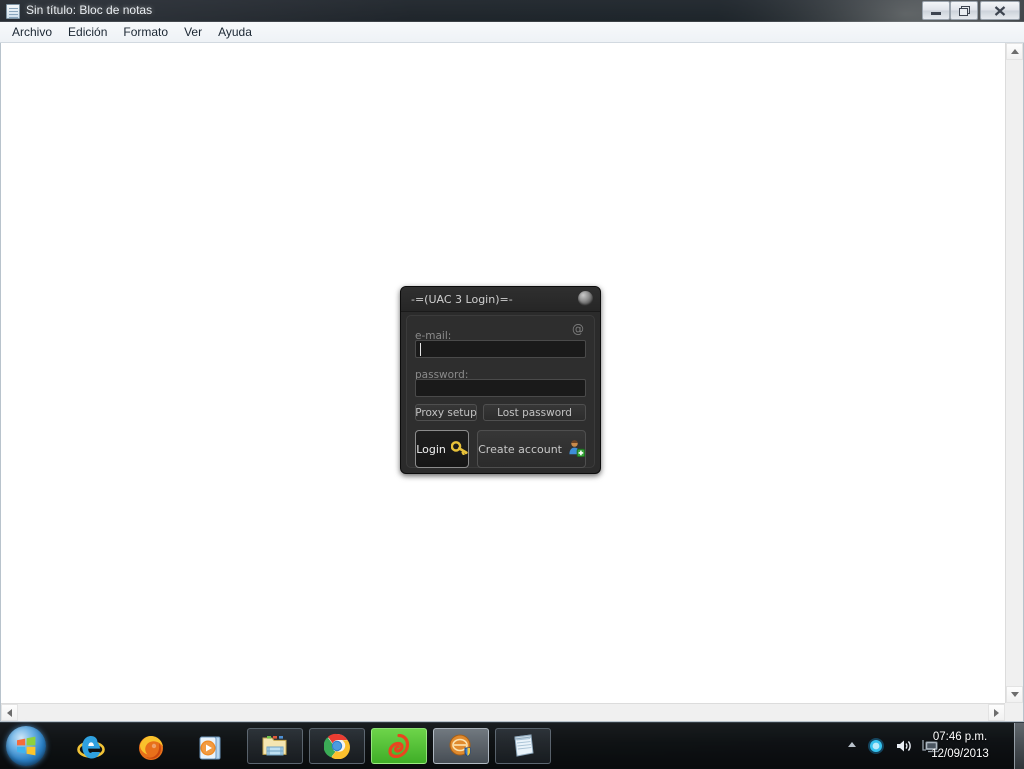 The height and width of the screenshot is (769, 1024). I want to click on windows-media-player-icon, so click(211, 748).